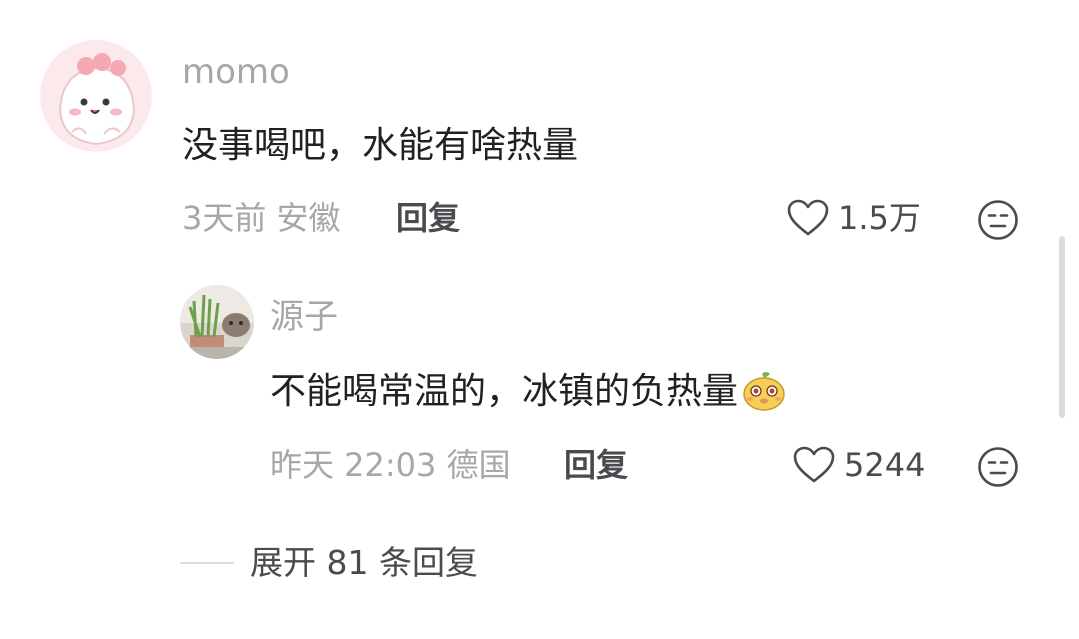  Describe the element at coordinates (885, 465) in the screenshot. I see `reply-like-count: 5244` at that location.